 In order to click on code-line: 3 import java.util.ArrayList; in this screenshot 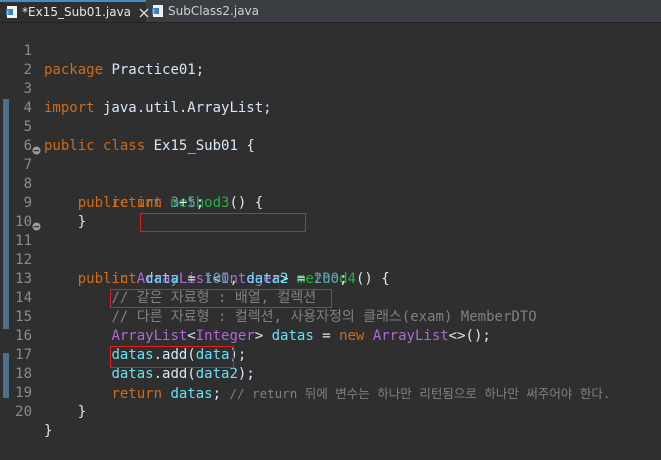, I will do `click(330, 88)`.